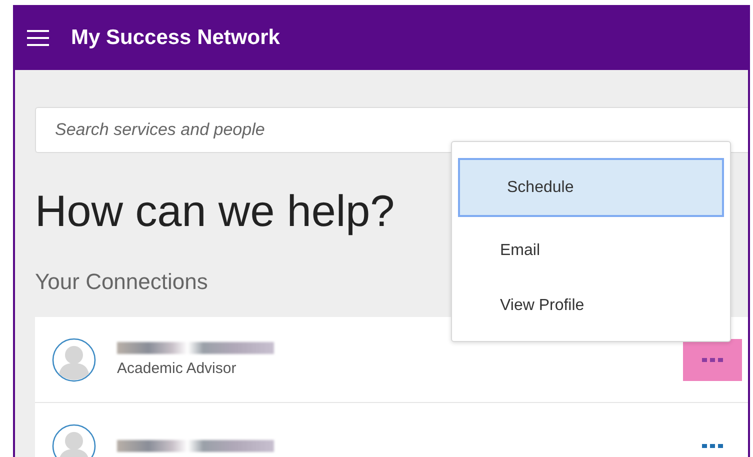  What do you see at coordinates (38, 38) in the screenshot?
I see `menu-icon` at bounding box center [38, 38].